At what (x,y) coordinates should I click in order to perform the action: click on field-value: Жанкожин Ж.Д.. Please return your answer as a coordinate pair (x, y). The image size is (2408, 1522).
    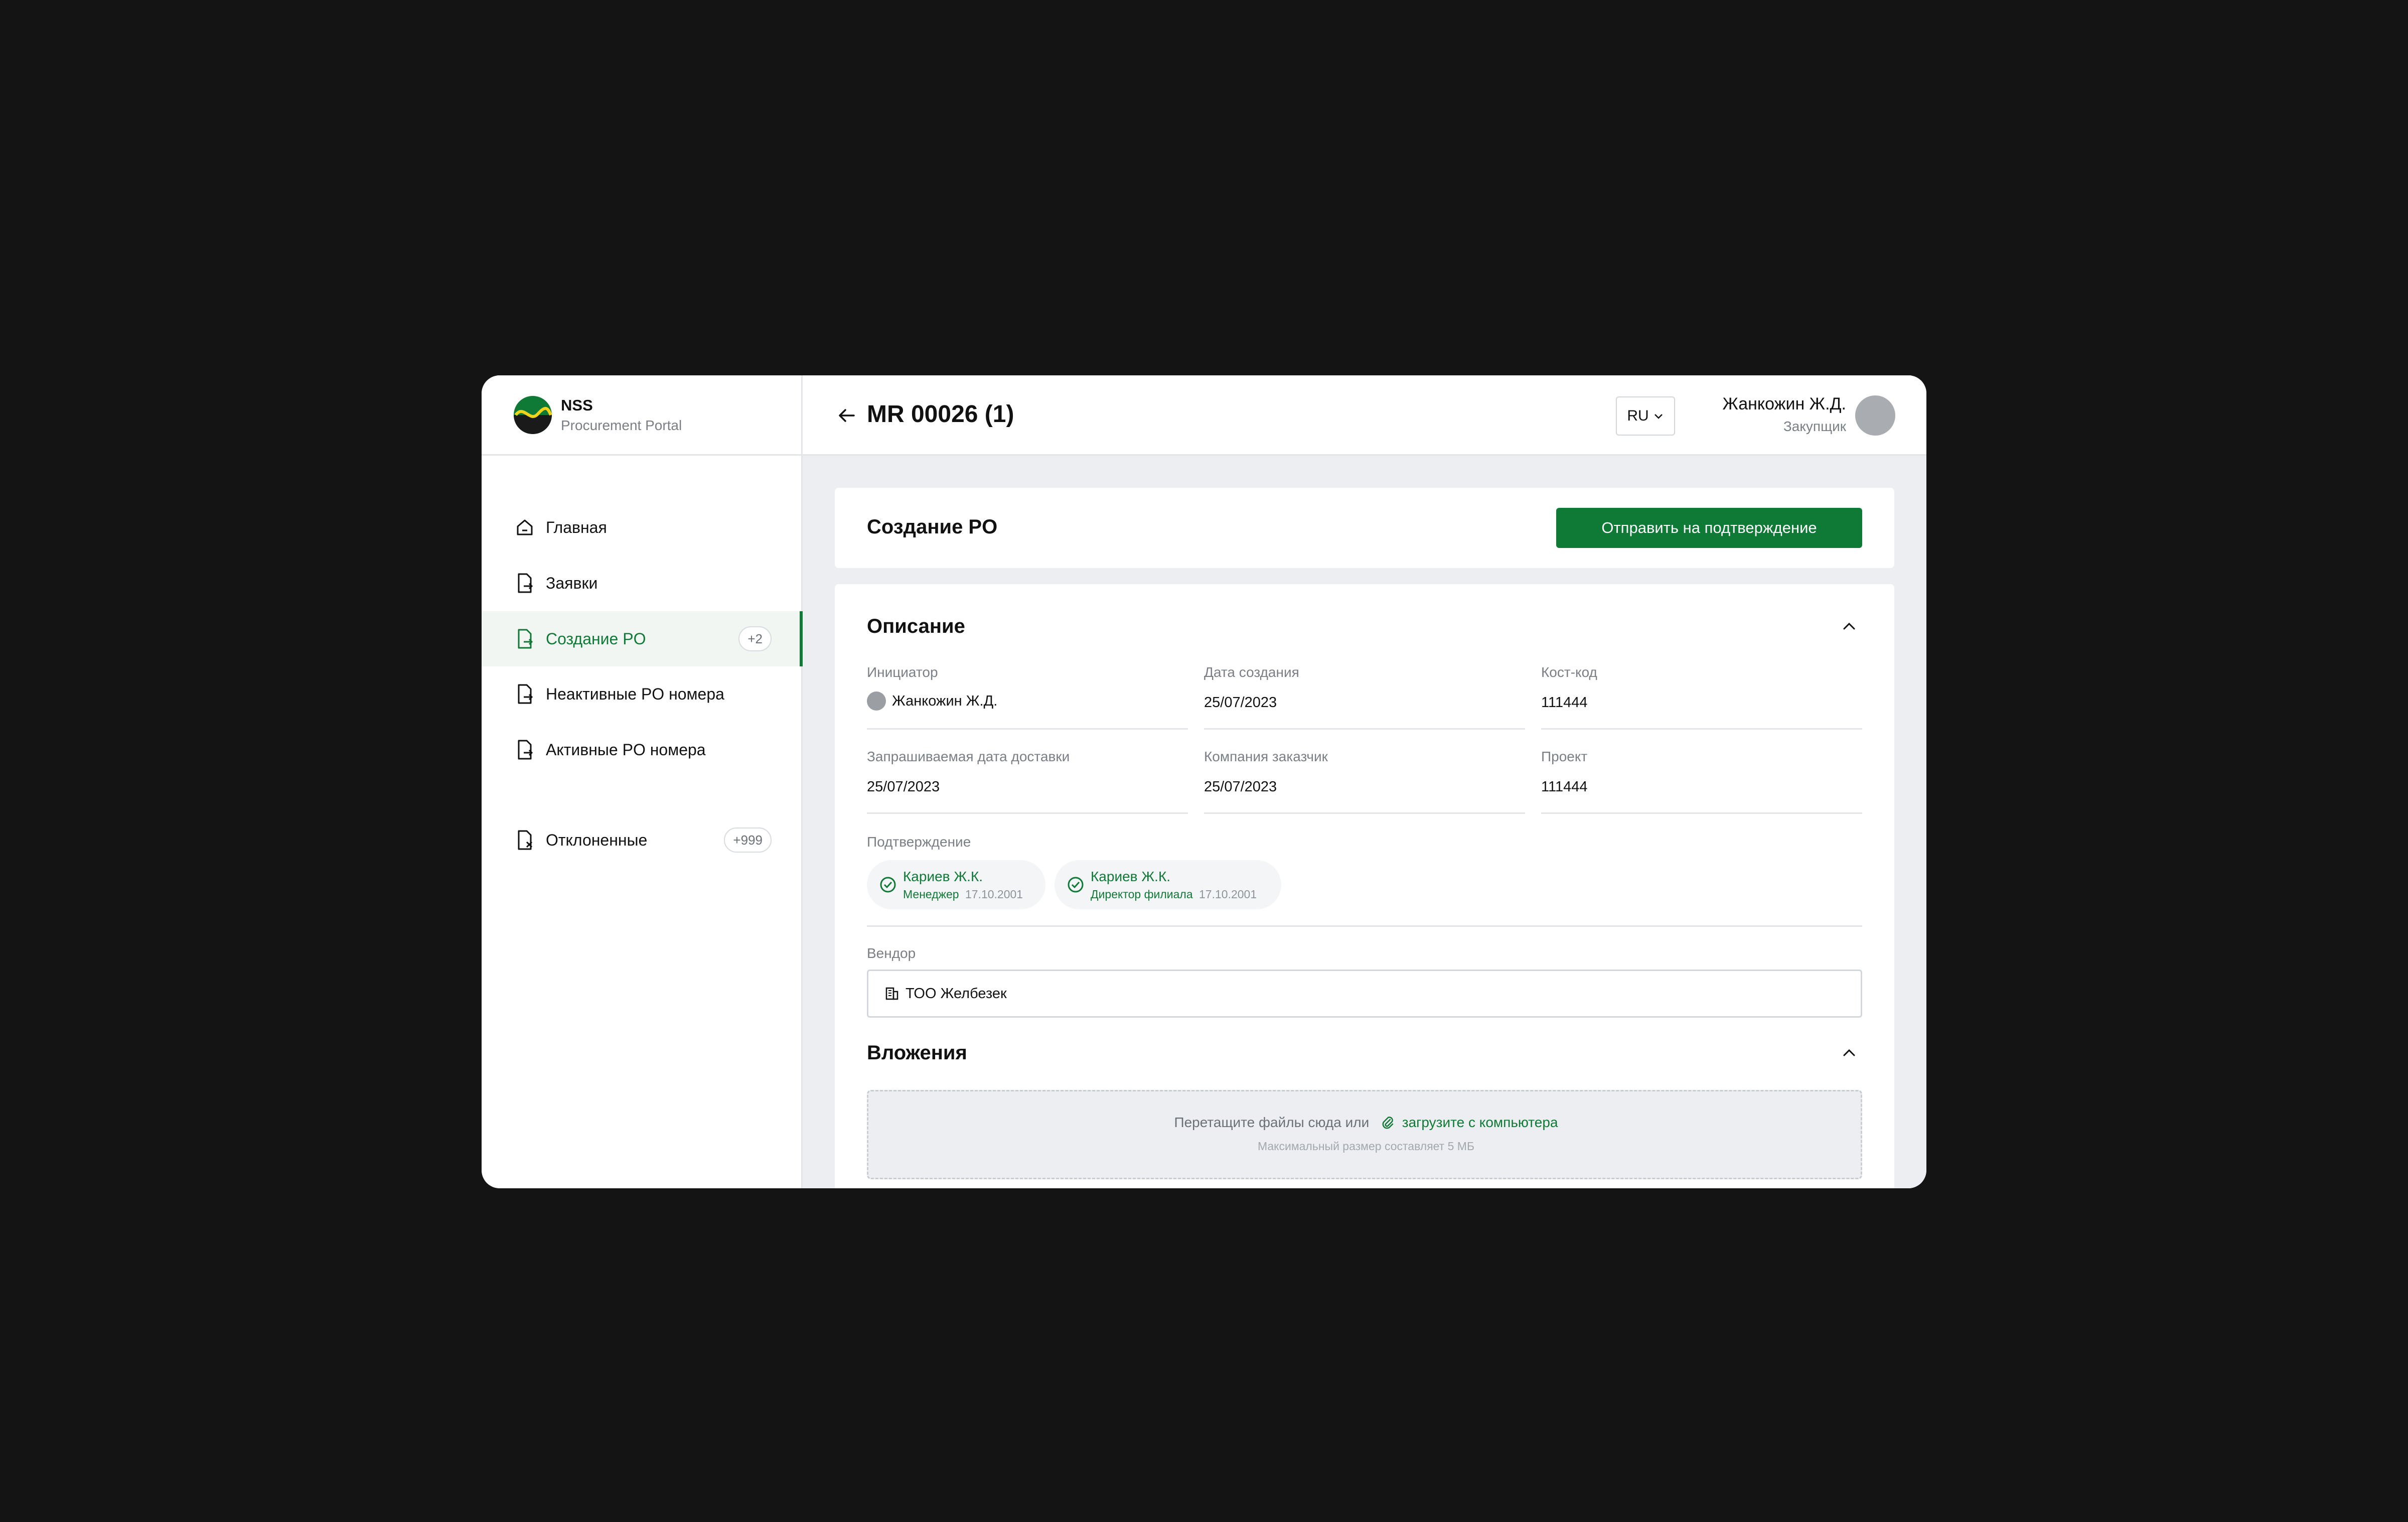
    Looking at the image, I should click on (945, 701).